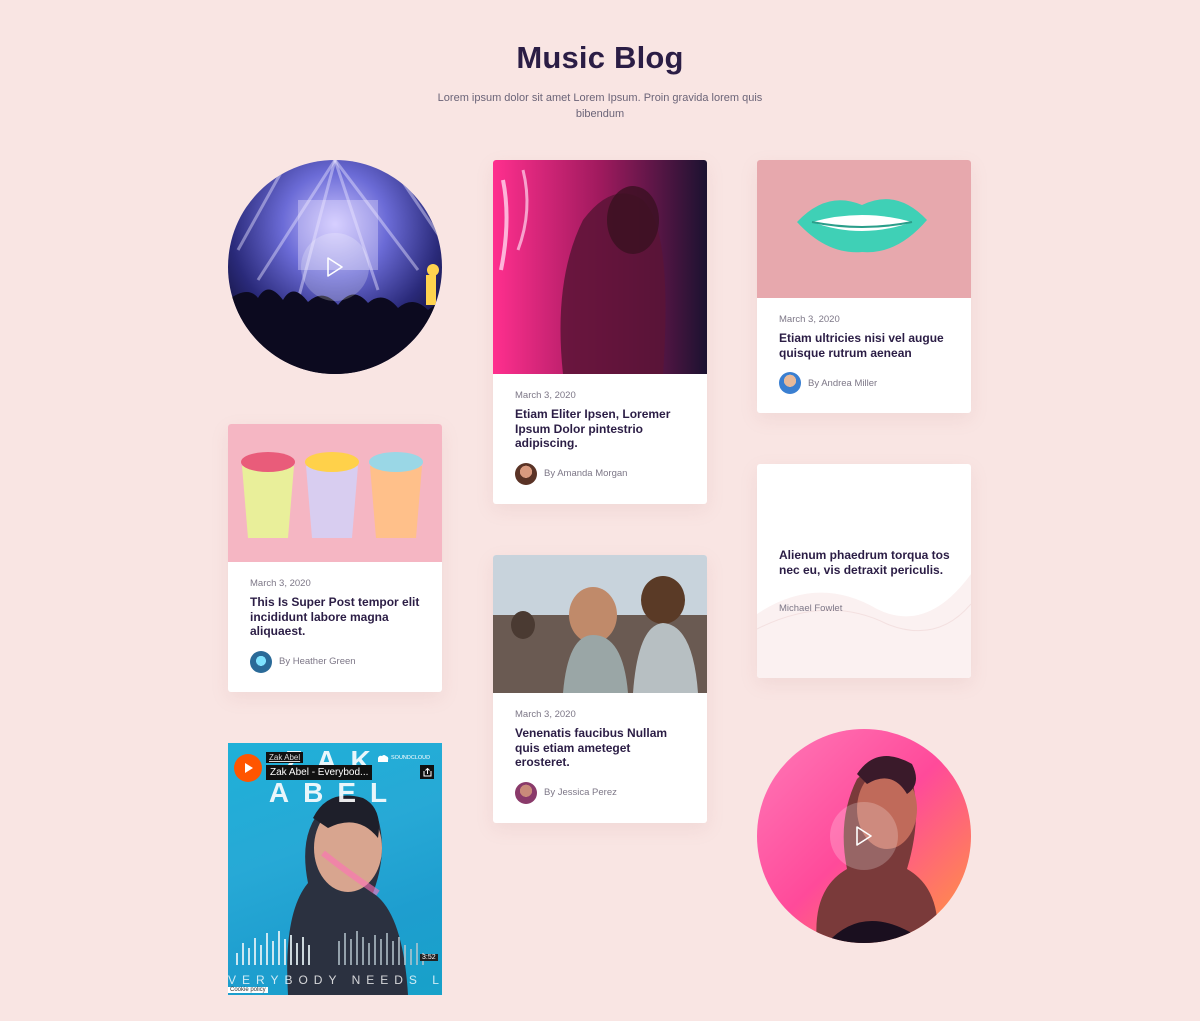  I want to click on cookie-policy-link: Cookie policy, so click(248, 990).